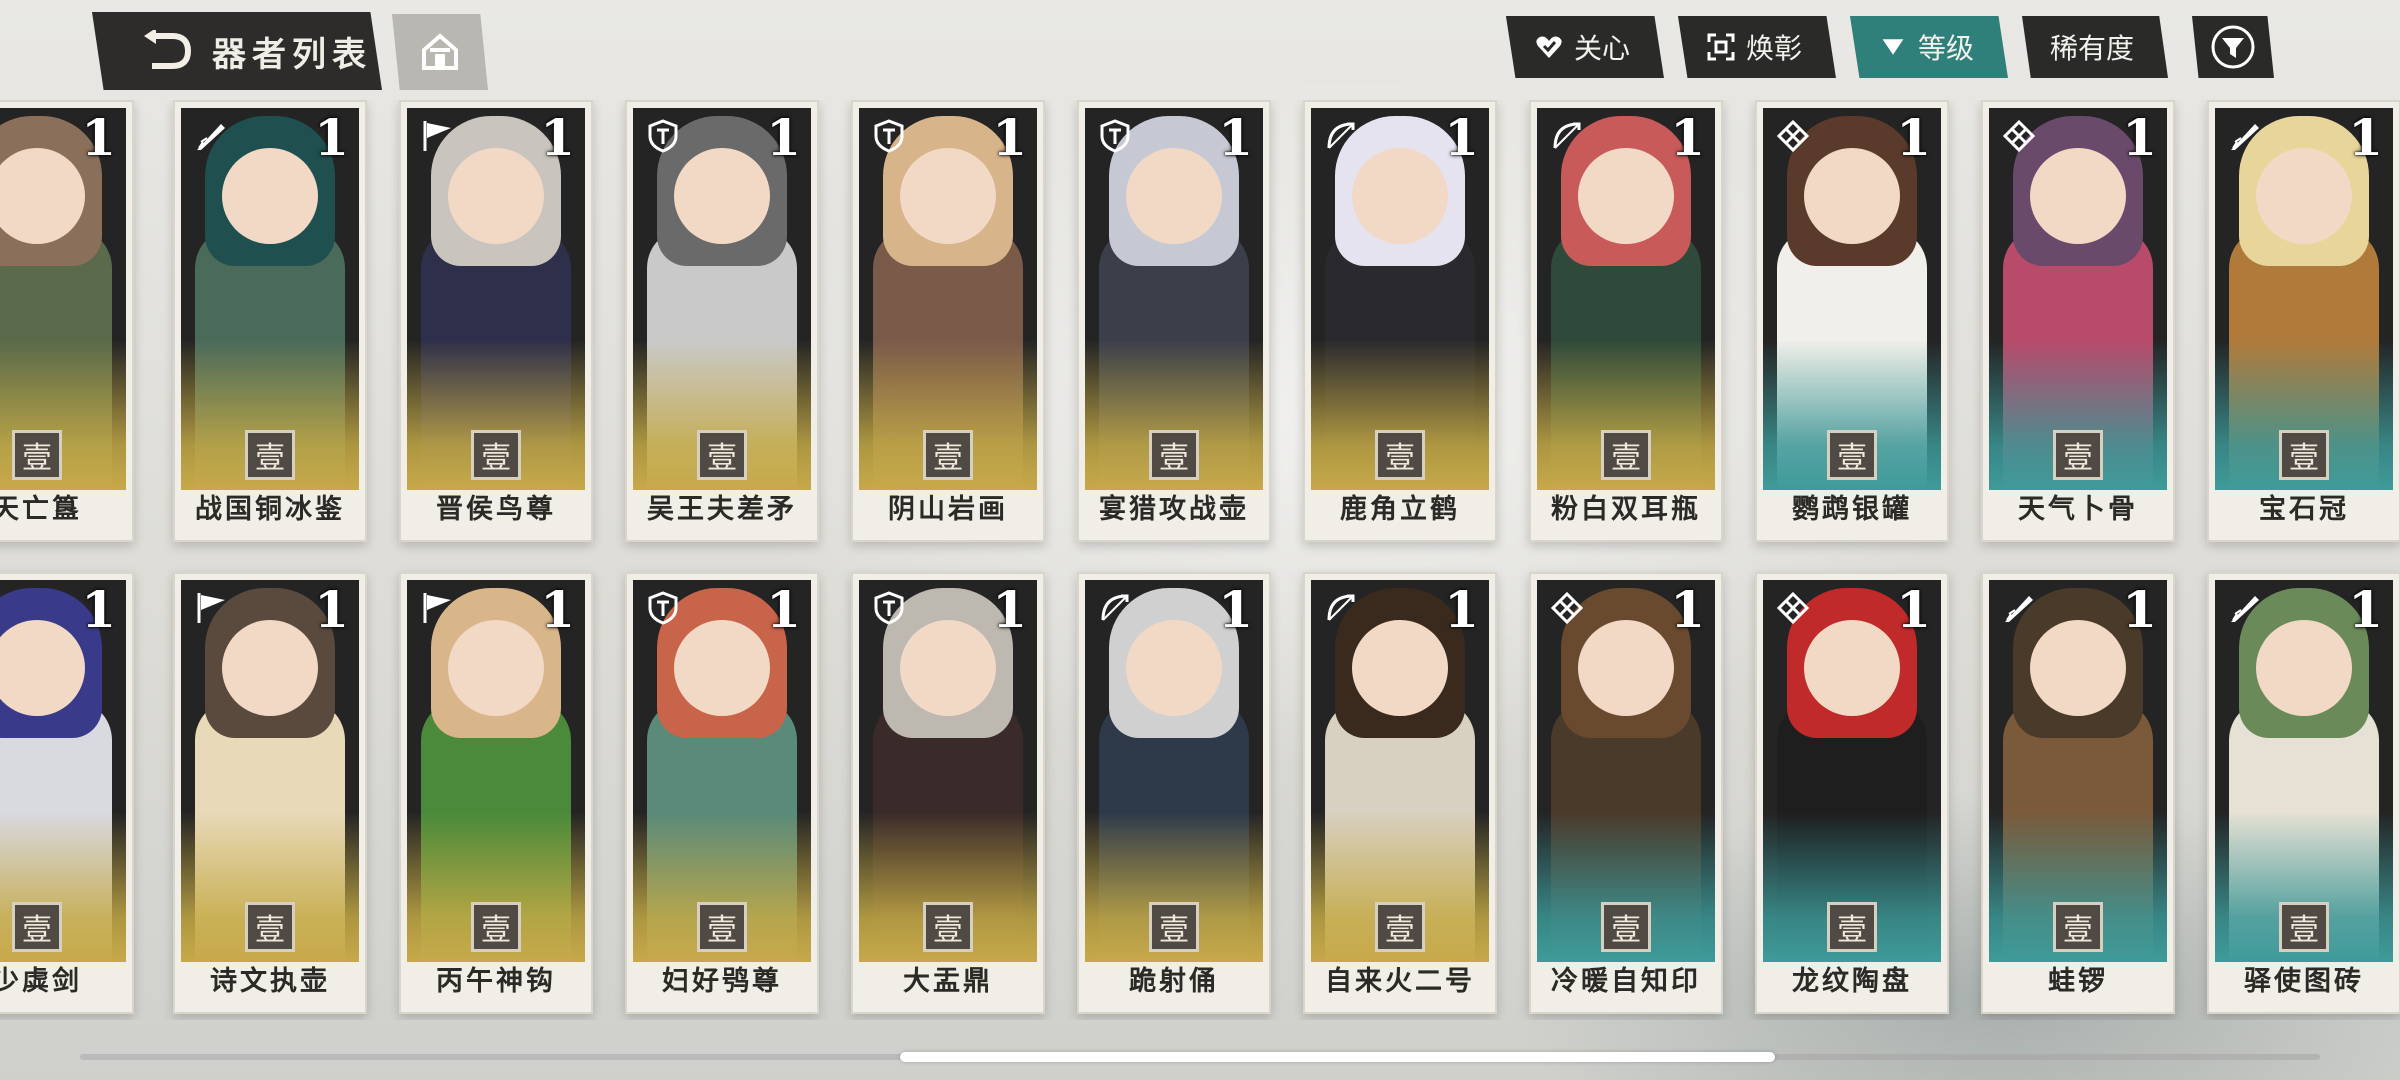  Describe the element at coordinates (2078, 321) in the screenshot. I see `item-card: 1 壹天气卜骨` at that location.